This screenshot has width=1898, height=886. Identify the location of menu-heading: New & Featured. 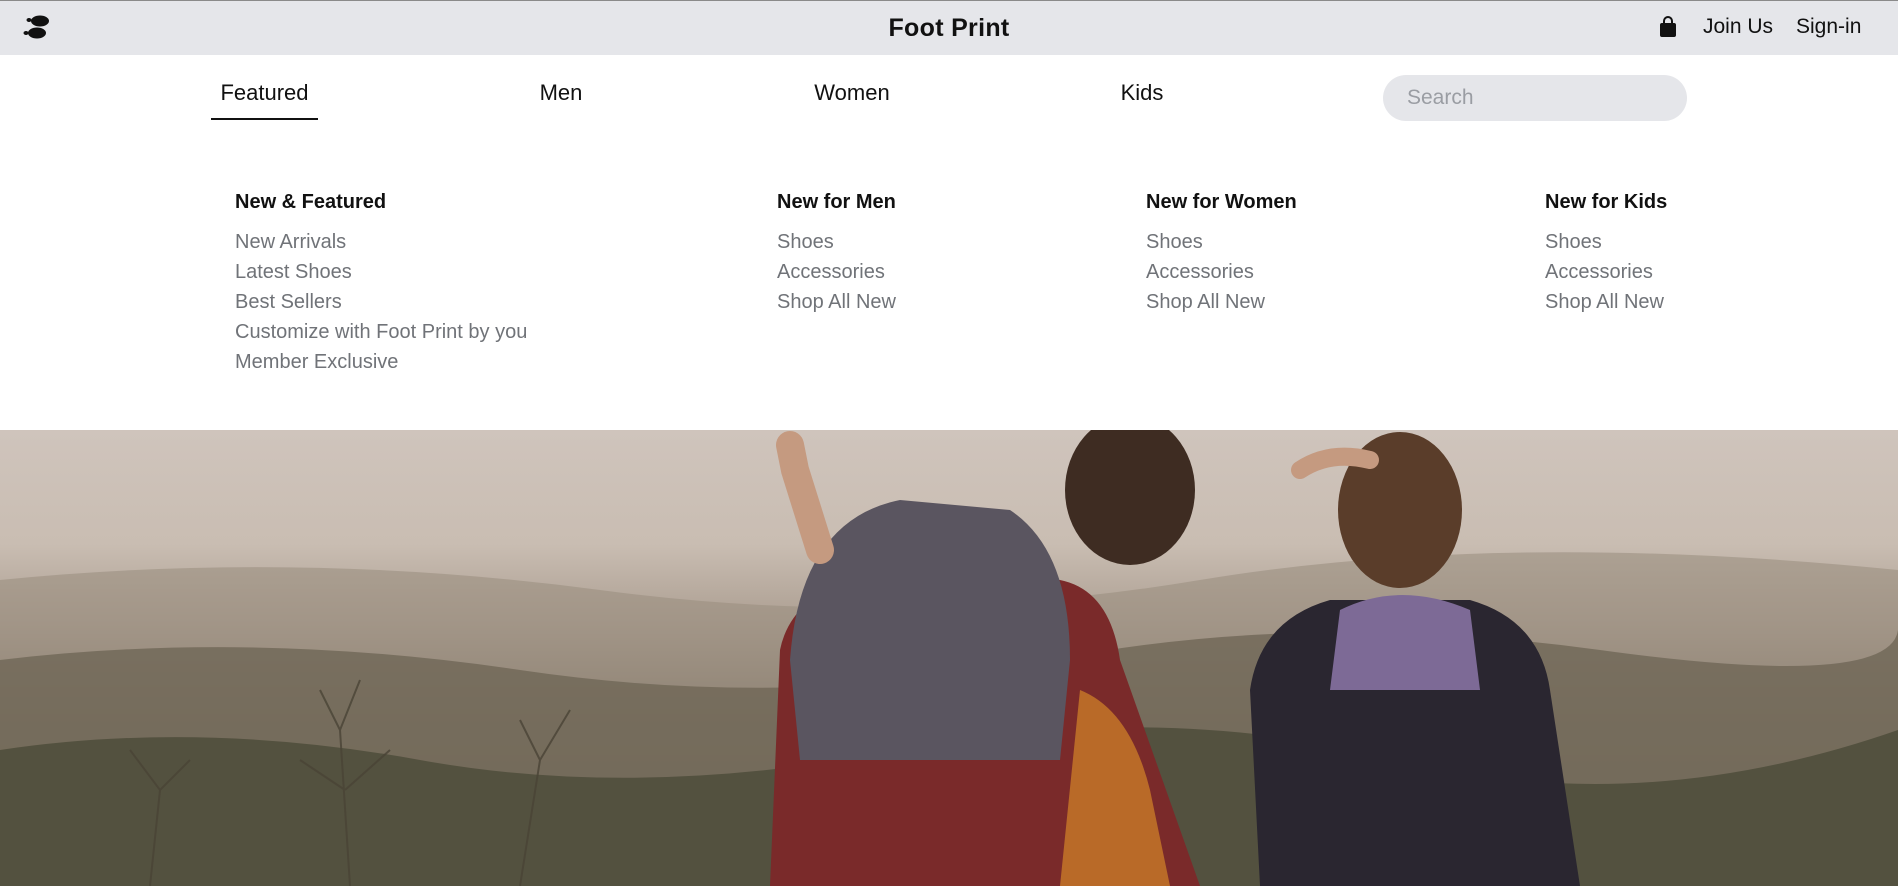
(311, 202).